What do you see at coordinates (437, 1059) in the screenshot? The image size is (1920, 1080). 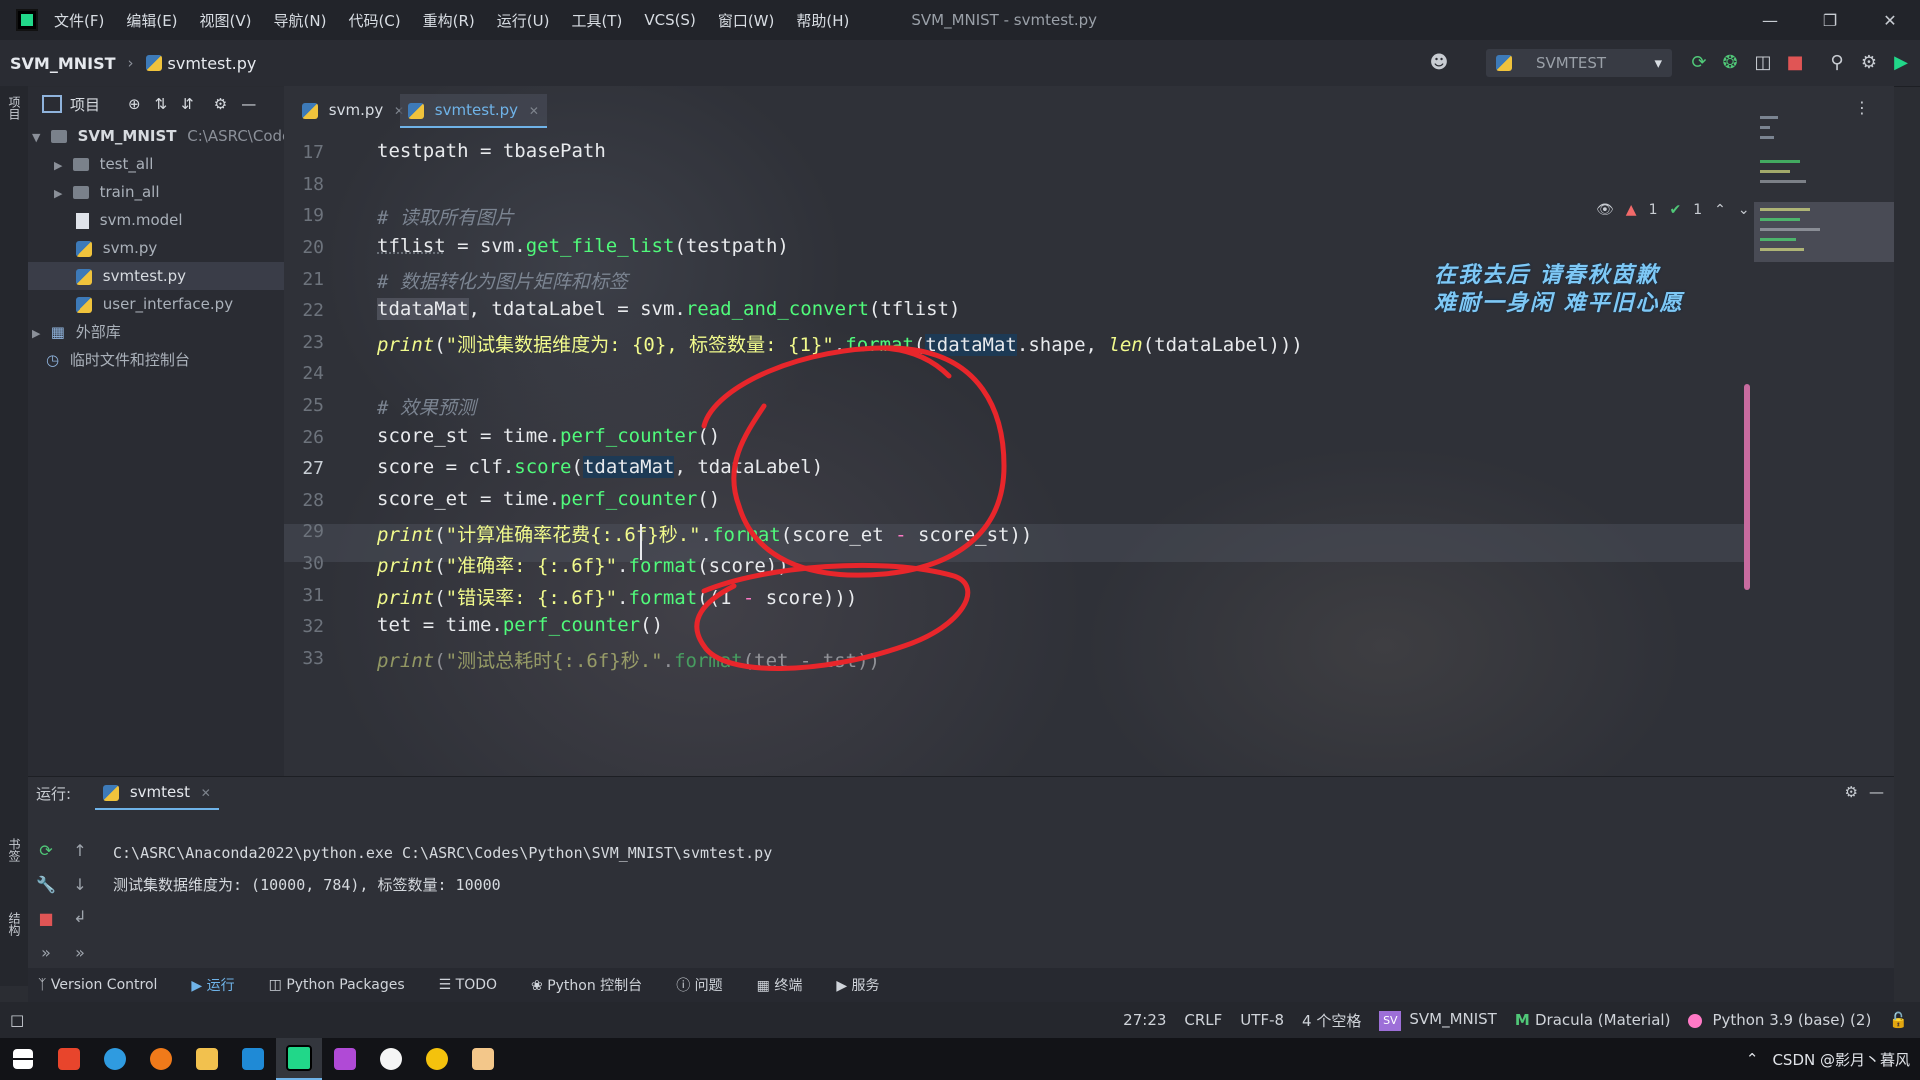 I see `chrome-icon` at bounding box center [437, 1059].